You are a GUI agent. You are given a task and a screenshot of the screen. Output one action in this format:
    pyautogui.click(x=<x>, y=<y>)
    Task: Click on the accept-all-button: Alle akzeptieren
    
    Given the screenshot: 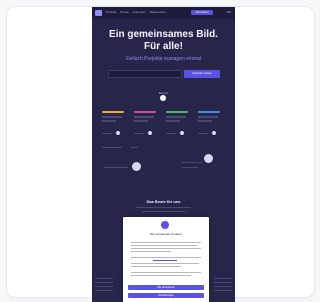 What is the action you would take?
    pyautogui.click(x=166, y=287)
    